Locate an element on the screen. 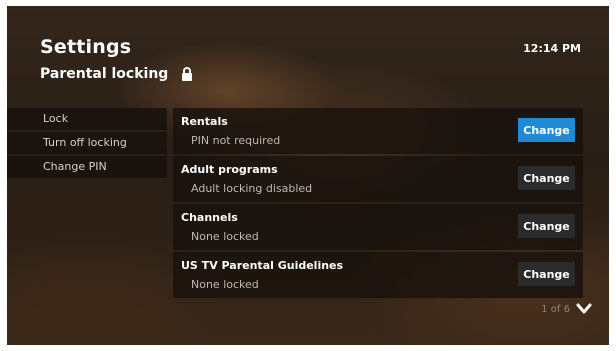 The width and height of the screenshot is (616, 351). change-us-tv-guidelines-button: Change is located at coordinates (546, 274).